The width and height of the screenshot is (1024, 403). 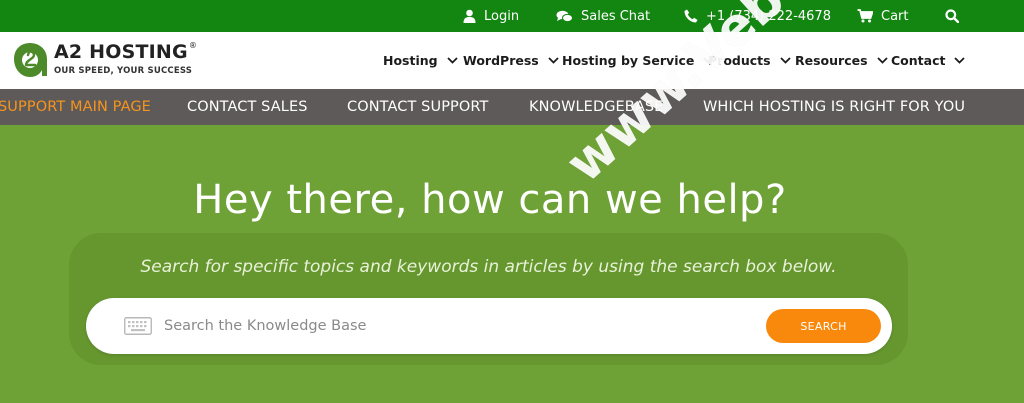 What do you see at coordinates (490, 200) in the screenshot?
I see `hero-title: Hey there, how can we help?` at bounding box center [490, 200].